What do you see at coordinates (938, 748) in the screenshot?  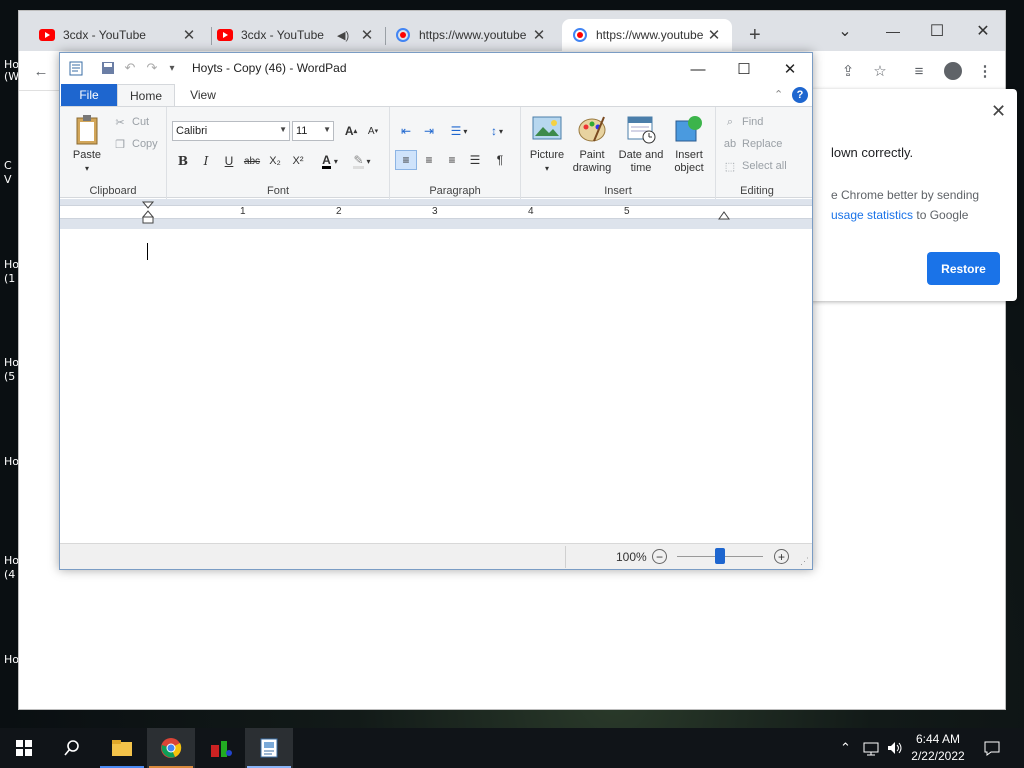 I see `system-clock: 6:44 AM 2/22/2022` at bounding box center [938, 748].